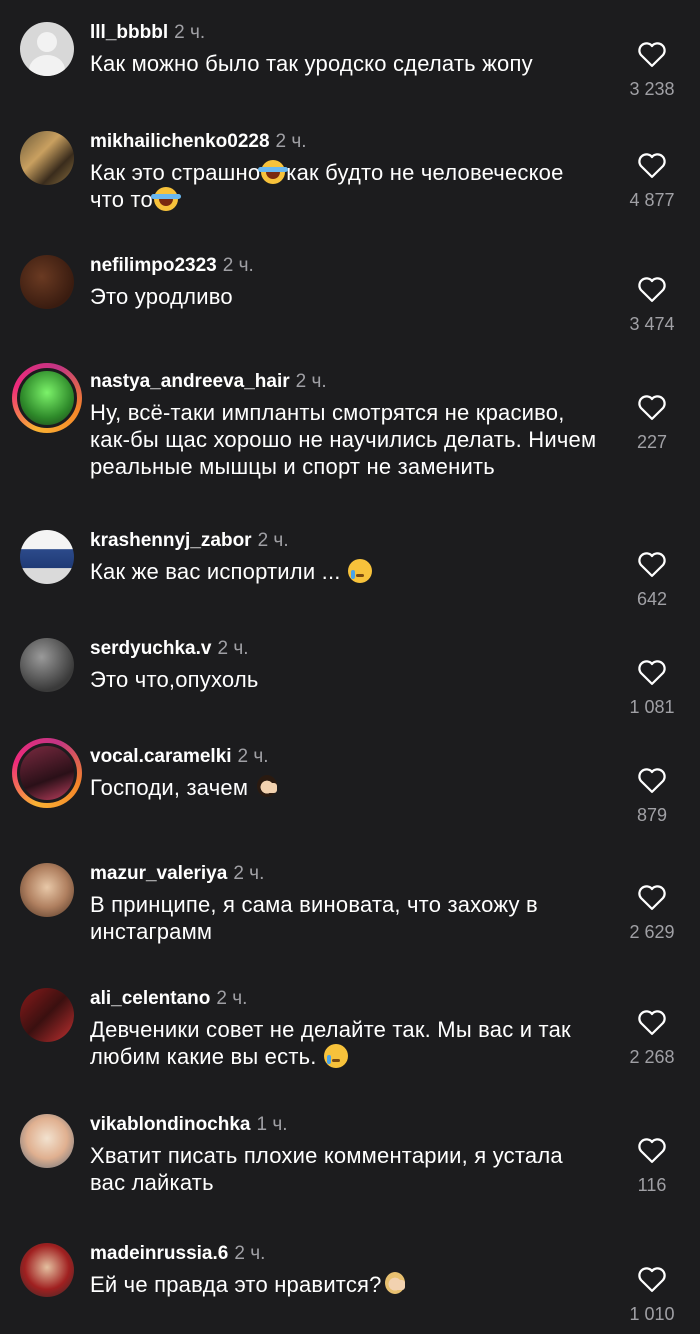  I want to click on comment-time: 1 ч., so click(272, 1124).